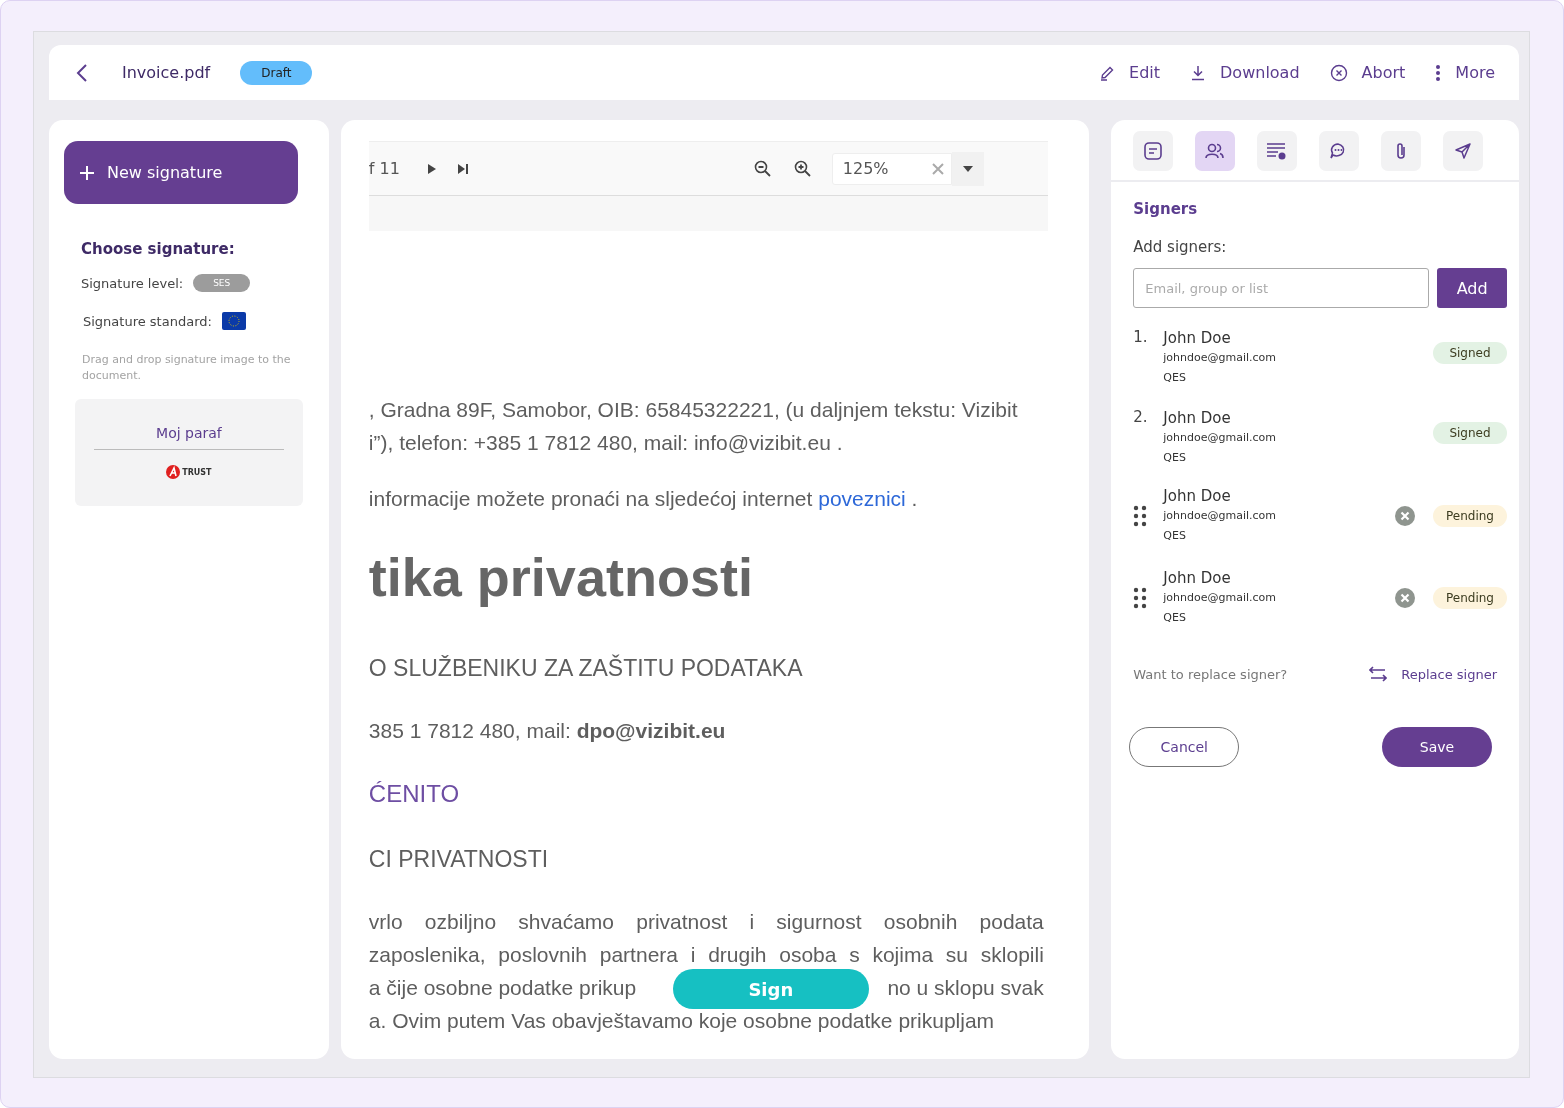  What do you see at coordinates (197, 472) in the screenshot?
I see `logo-text: TRUST` at bounding box center [197, 472].